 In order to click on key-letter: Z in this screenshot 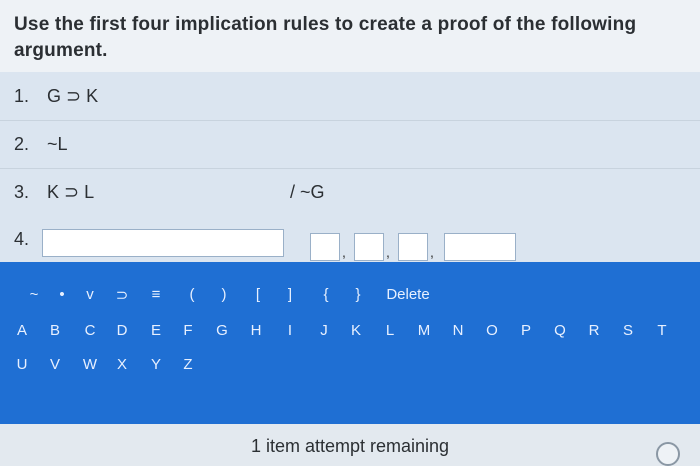, I will do `click(187, 364)`.